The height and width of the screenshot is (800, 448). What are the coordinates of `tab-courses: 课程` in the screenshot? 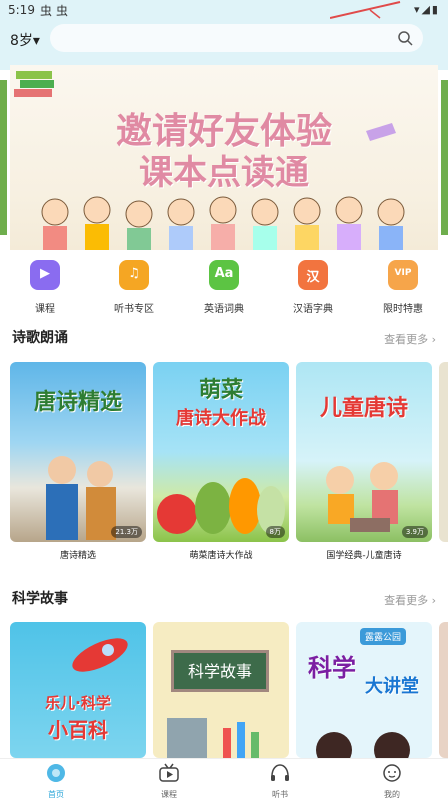 It's located at (169, 781).